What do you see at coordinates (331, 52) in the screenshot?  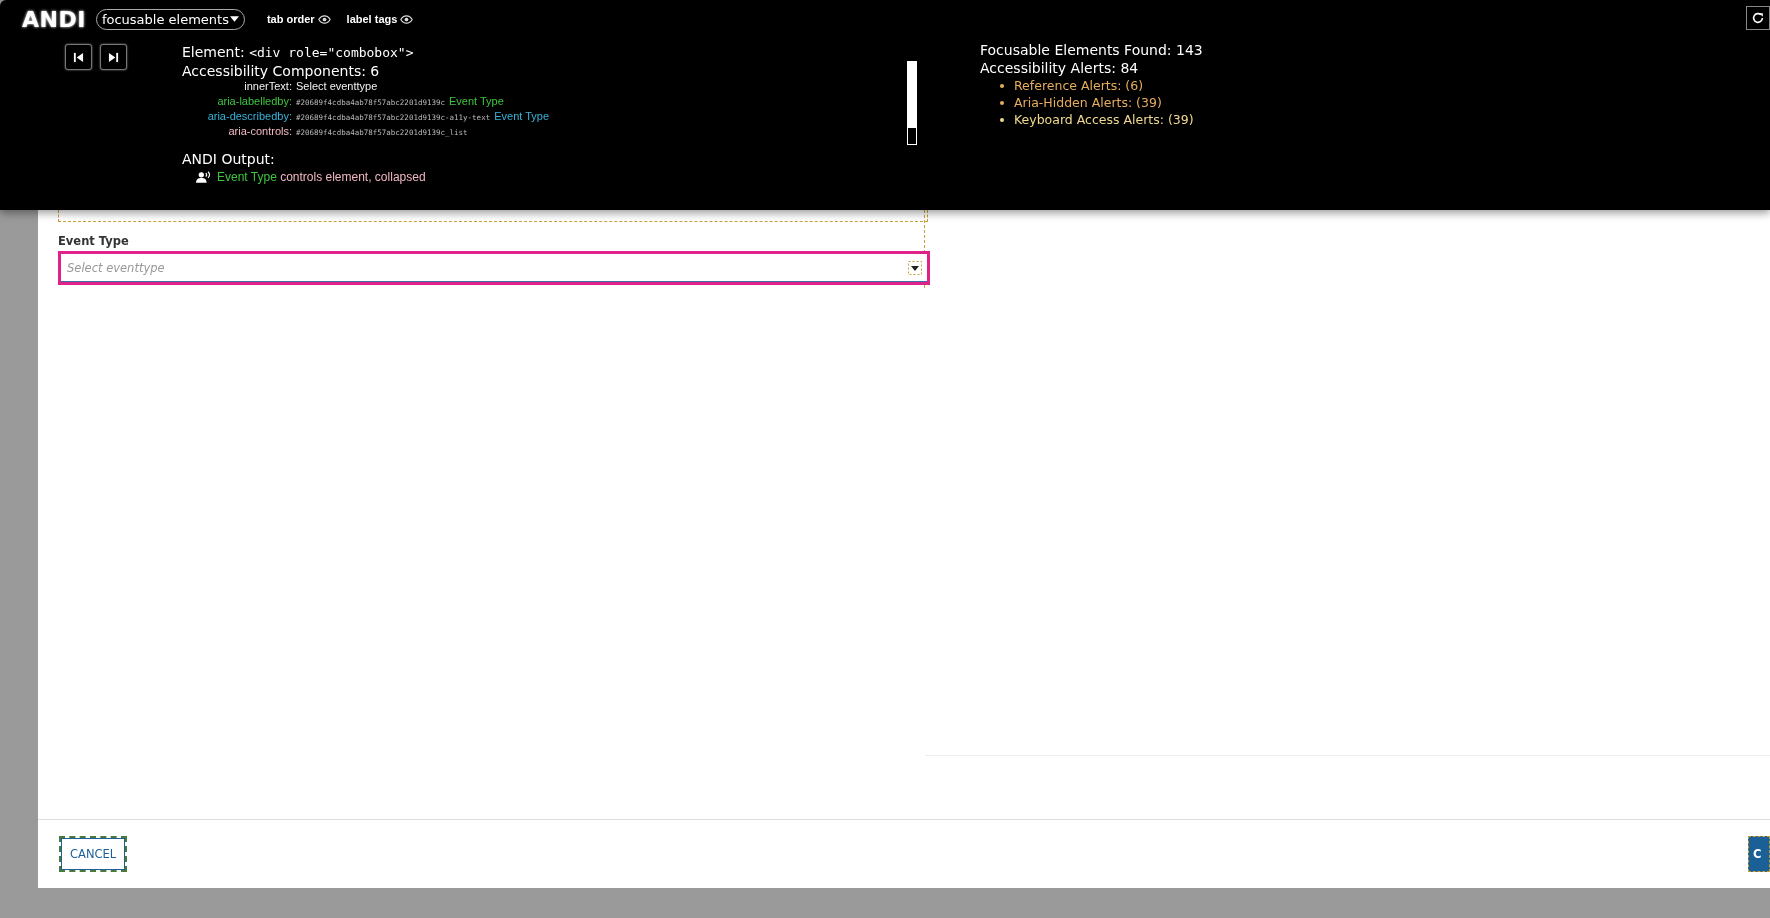 I see `element-tag: <div role="combobox">` at bounding box center [331, 52].